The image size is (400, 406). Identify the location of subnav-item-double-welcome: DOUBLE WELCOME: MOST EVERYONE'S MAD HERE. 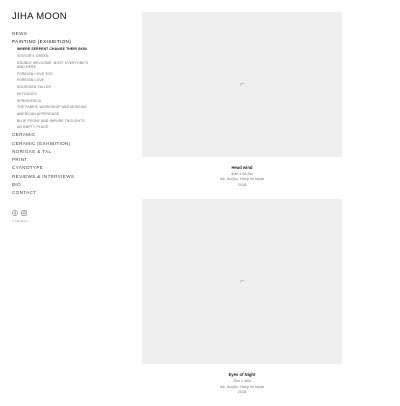
(53, 65).